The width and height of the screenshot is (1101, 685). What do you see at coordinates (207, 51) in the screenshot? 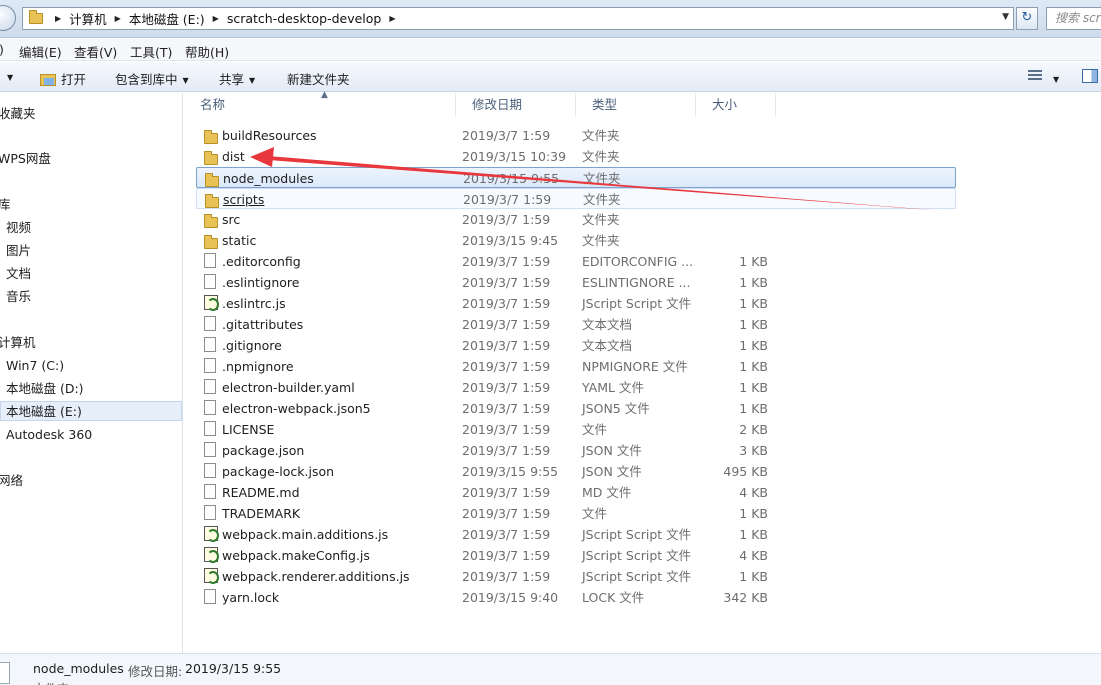
I see `menu-help: 帮助(H)` at bounding box center [207, 51].